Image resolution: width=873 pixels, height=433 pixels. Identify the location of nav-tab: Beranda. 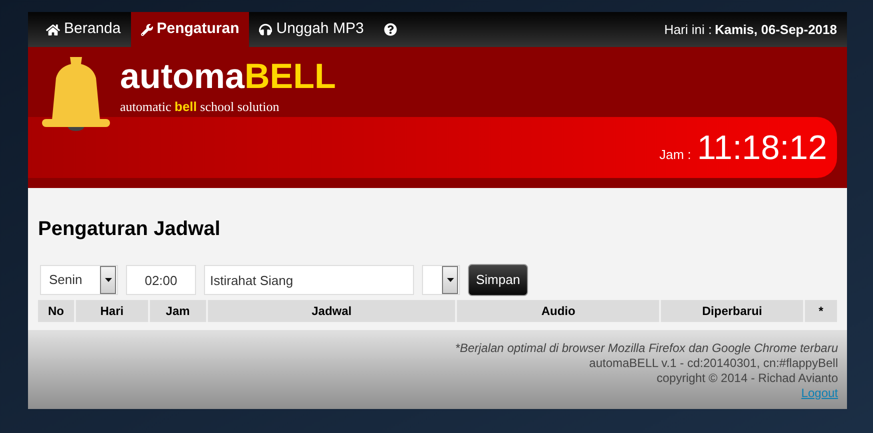
(83, 29).